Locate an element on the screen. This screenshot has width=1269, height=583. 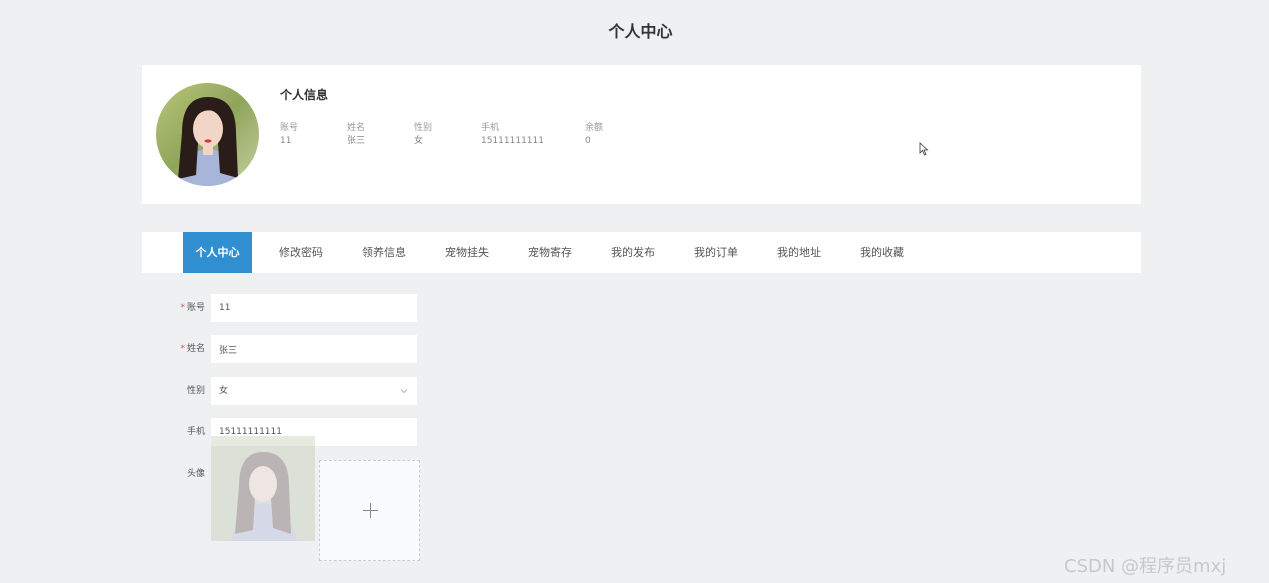
gender-label: 性别 is located at coordinates (195, 391).